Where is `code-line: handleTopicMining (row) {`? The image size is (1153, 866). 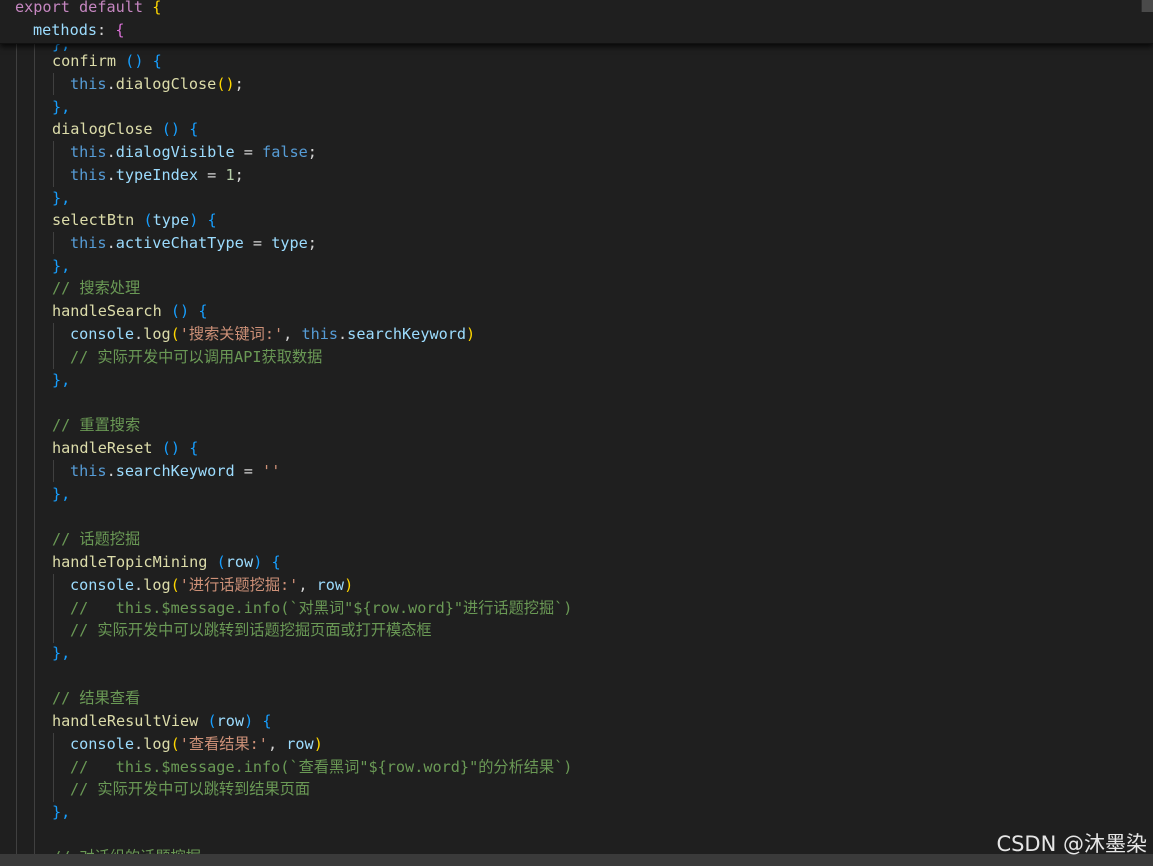 code-line: handleTopicMining (row) { is located at coordinates (166, 562).